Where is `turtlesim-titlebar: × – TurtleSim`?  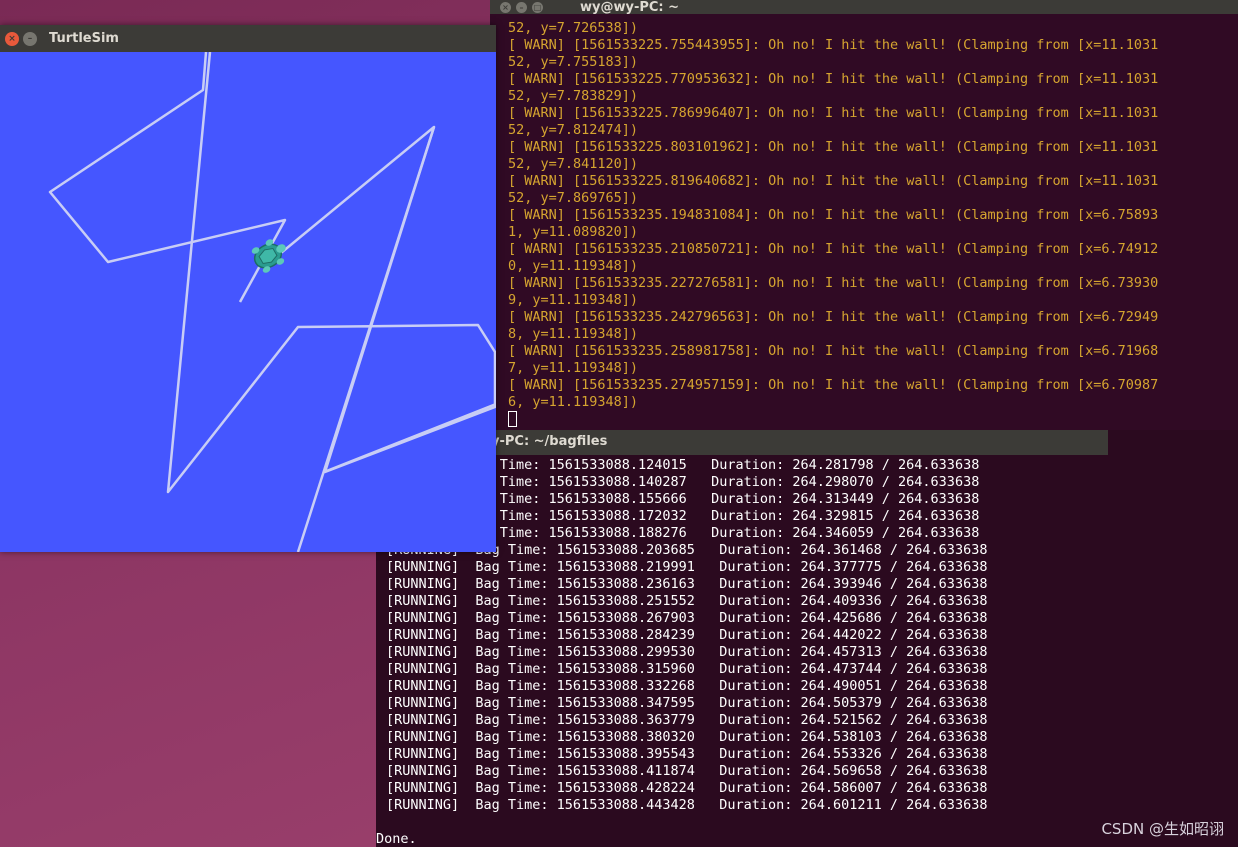 turtlesim-titlebar: × – TurtleSim is located at coordinates (248, 38).